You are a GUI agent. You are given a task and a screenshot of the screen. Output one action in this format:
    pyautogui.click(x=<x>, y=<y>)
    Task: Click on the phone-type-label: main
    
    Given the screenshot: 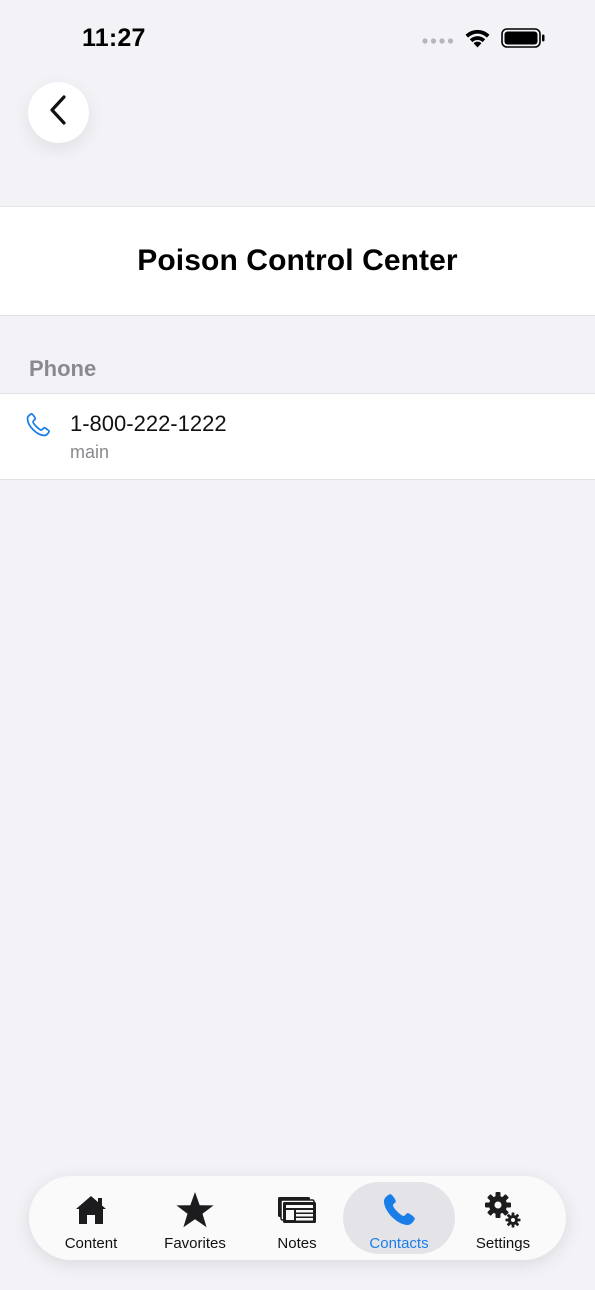 What is the action you would take?
    pyautogui.click(x=90, y=452)
    